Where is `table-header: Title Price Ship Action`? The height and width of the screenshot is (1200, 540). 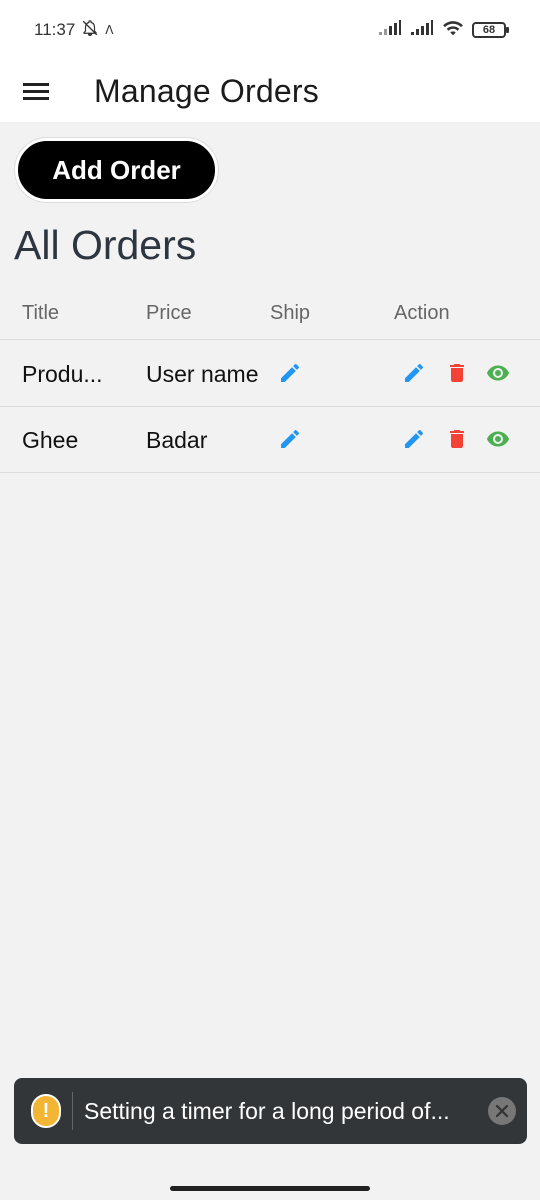
table-header: Title Price Ship Action is located at coordinates (270, 314).